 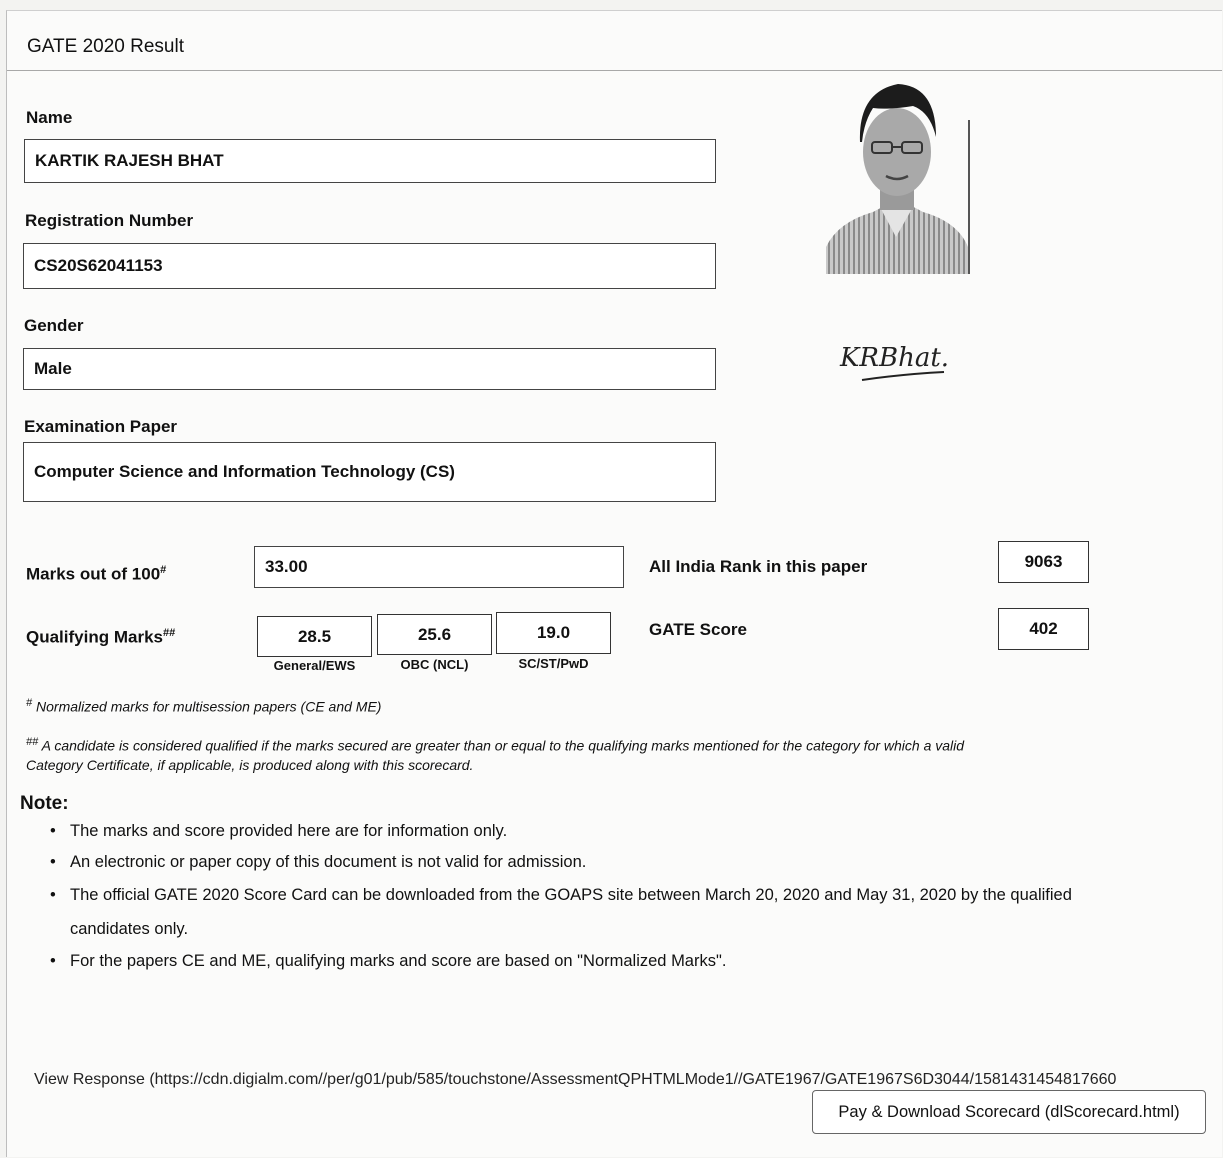 I want to click on page-title: GATE 2020 Result, so click(x=106, y=46).